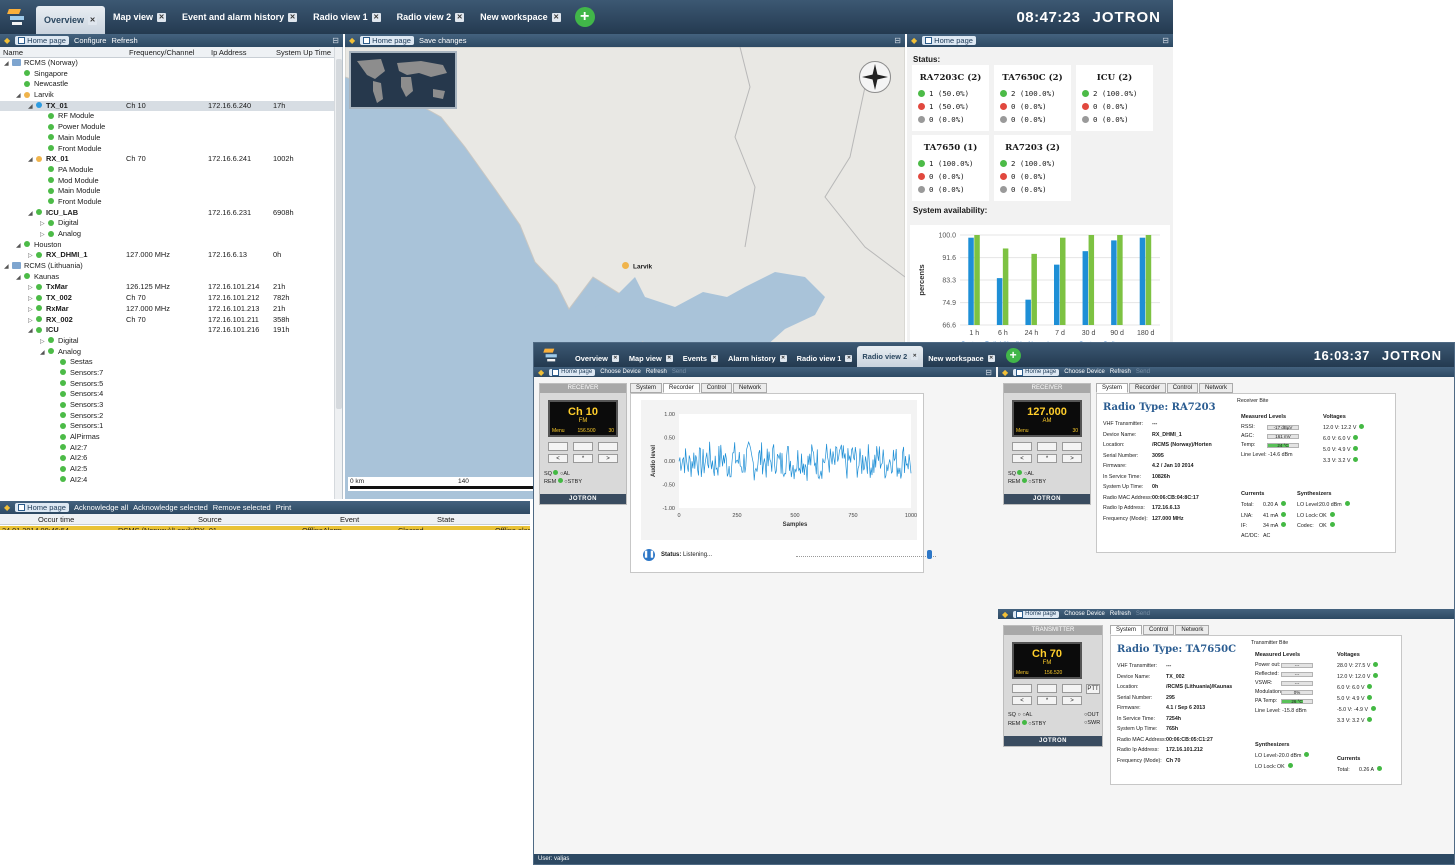  What do you see at coordinates (584, 17) in the screenshot?
I see `add-tab-button: +` at bounding box center [584, 17].